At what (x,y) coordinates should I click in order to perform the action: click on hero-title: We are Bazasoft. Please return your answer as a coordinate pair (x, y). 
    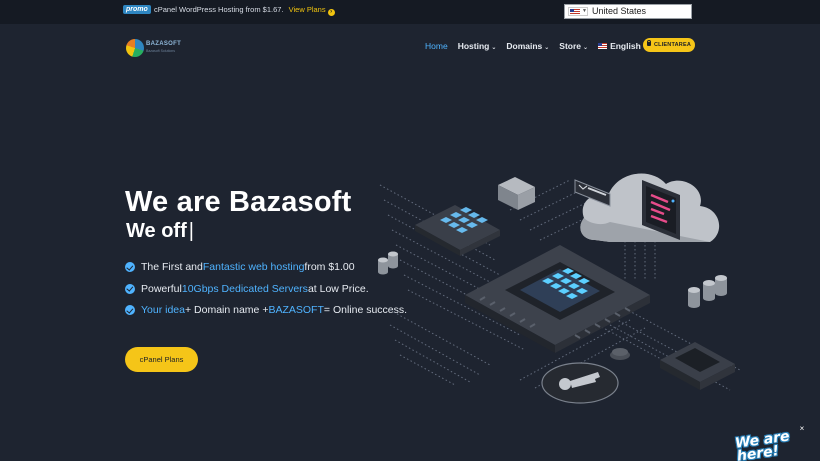
    Looking at the image, I should click on (238, 202).